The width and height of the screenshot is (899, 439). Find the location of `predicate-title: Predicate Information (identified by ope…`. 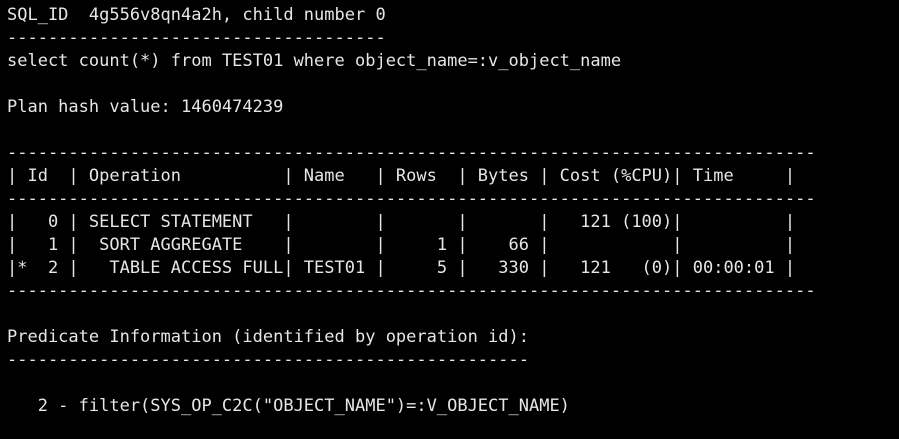

predicate-title: Predicate Information (identified by ope… is located at coordinates (268, 337).